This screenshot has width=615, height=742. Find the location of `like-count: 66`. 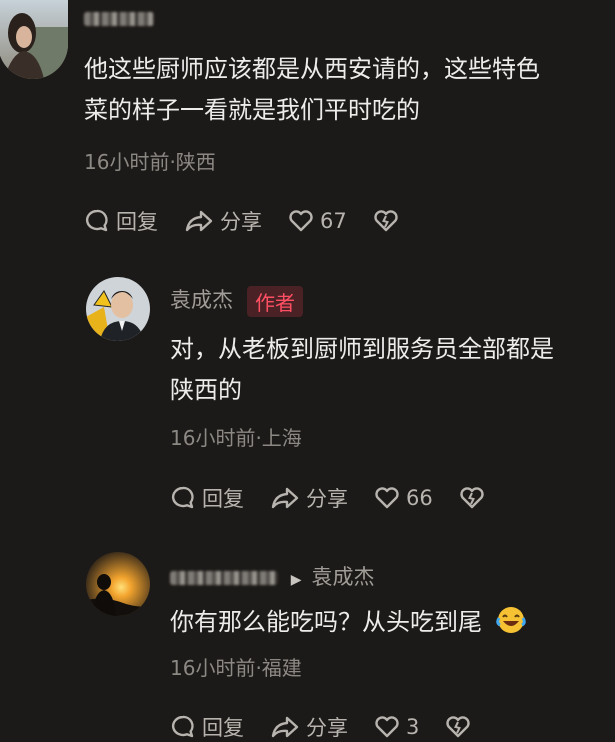

like-count: 66 is located at coordinates (419, 498).